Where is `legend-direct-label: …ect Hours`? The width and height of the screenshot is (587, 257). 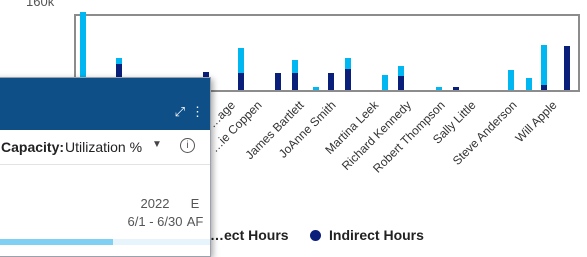 legend-direct-label: …ect Hours is located at coordinates (249, 235).